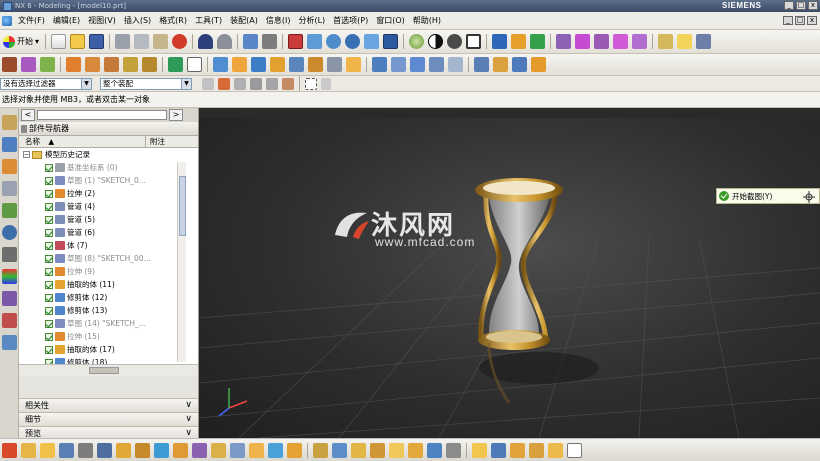 This screenshot has width=820, height=461. What do you see at coordinates (436, 41) in the screenshot?
I see `background-icon` at bounding box center [436, 41].